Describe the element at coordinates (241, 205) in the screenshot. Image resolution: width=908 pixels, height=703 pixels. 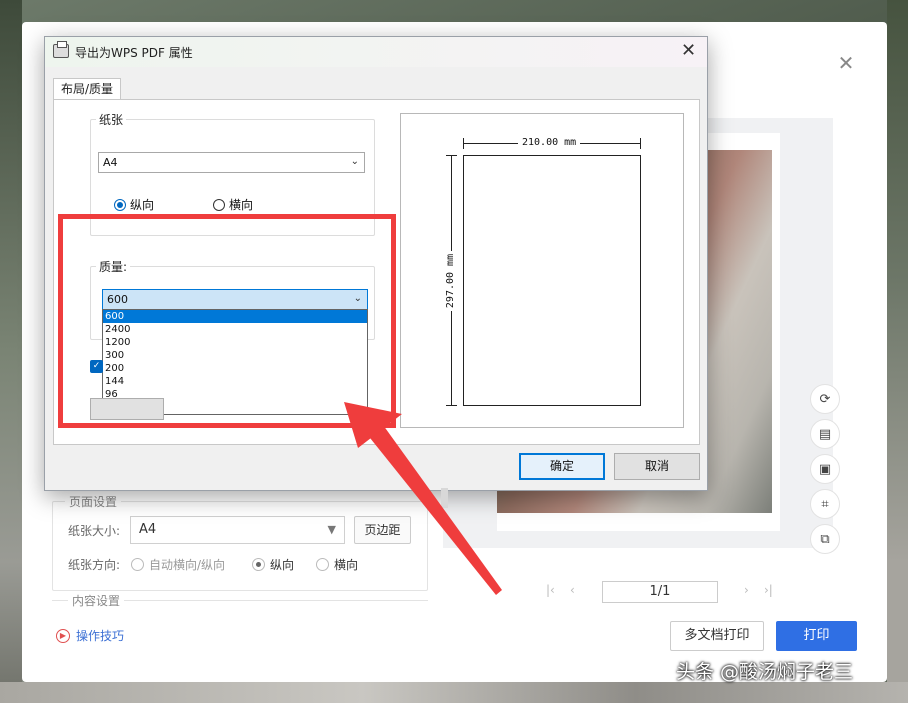
I see `landscape-label: 横向` at that location.